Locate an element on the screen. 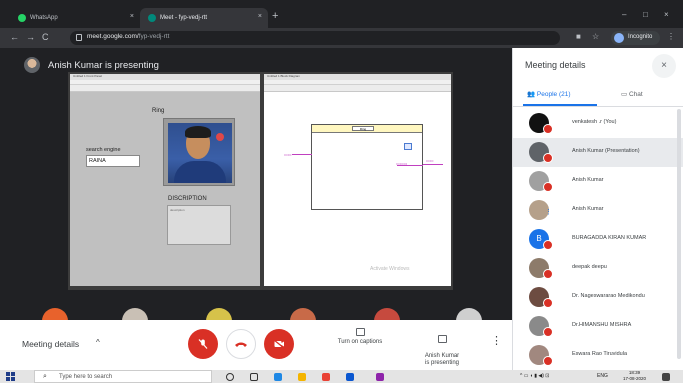  mic-off-icon is located at coordinates (203, 344).